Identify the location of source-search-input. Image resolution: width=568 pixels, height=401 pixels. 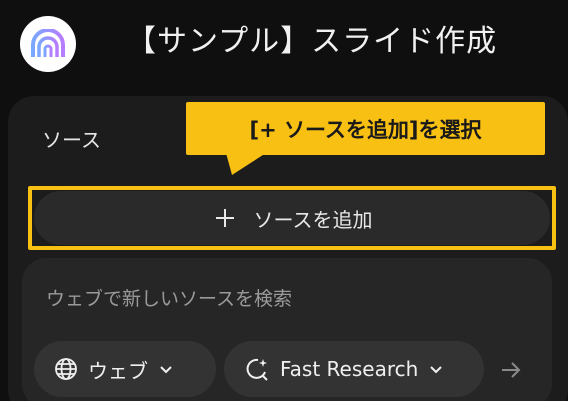
(286, 299).